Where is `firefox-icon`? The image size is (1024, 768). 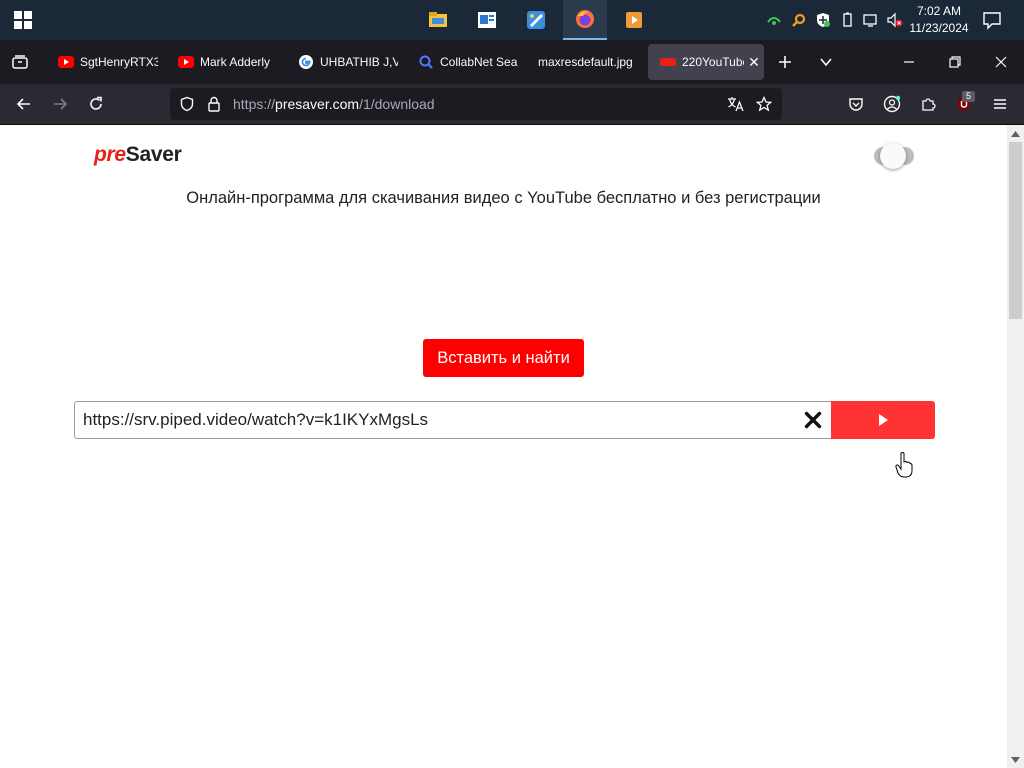
firefox-icon is located at coordinates (585, 20).